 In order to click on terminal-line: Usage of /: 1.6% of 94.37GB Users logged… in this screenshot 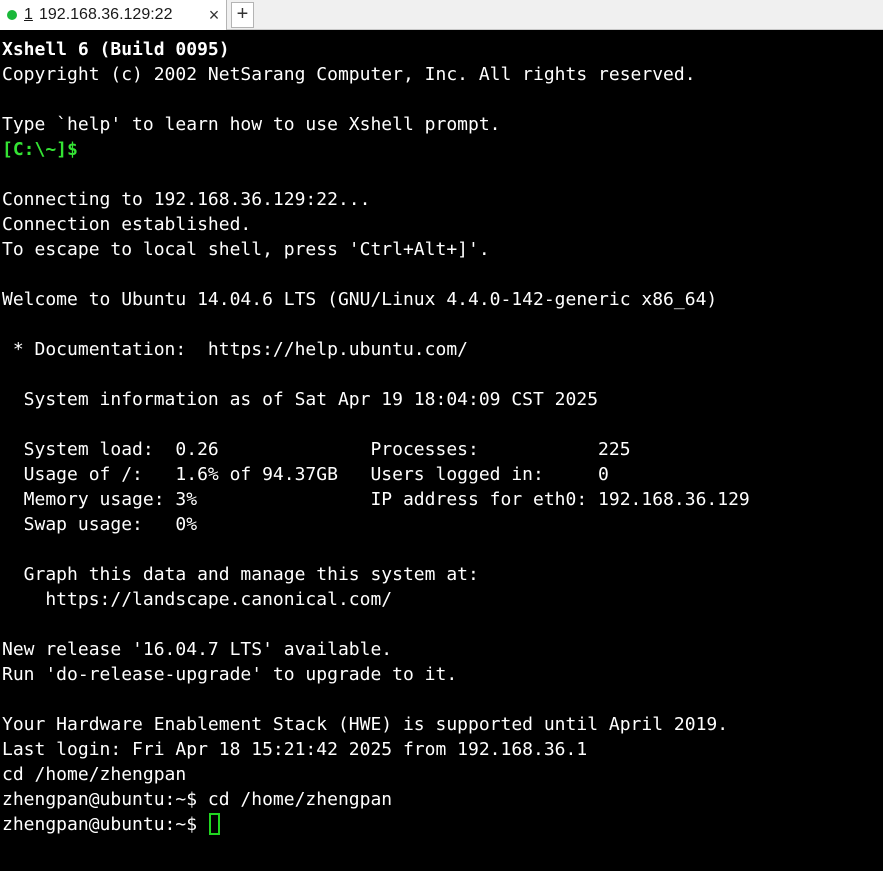, I will do `click(305, 474)`.